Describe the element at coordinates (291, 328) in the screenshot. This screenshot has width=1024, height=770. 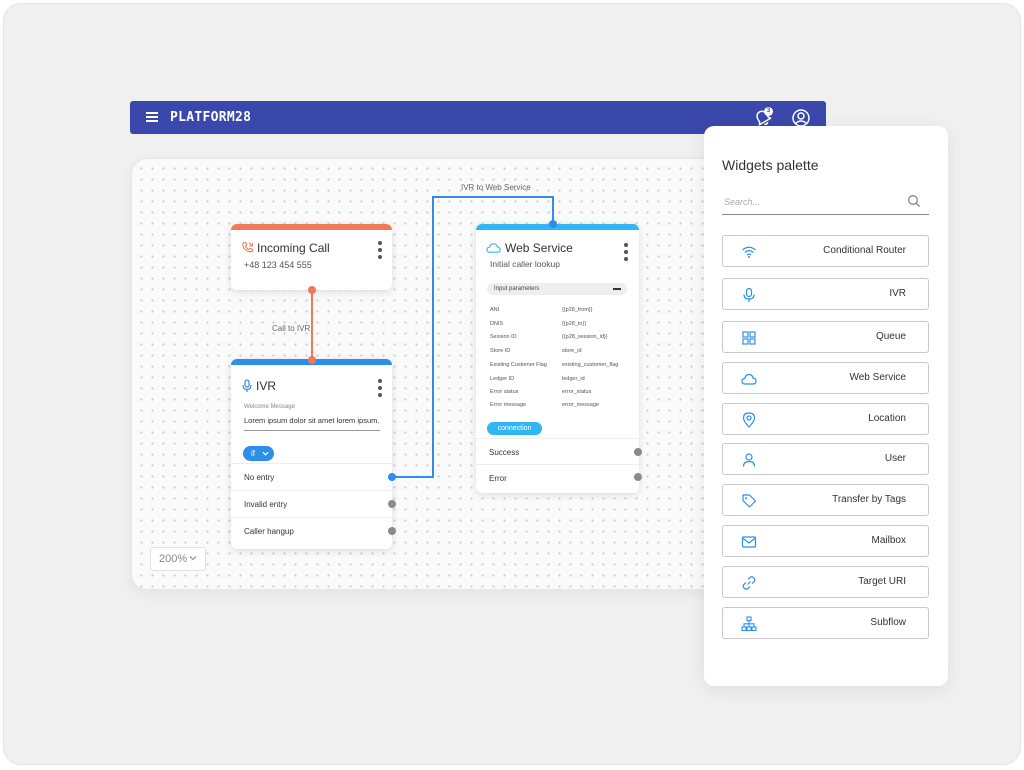
I see `connection-label: Call to IVR` at that location.